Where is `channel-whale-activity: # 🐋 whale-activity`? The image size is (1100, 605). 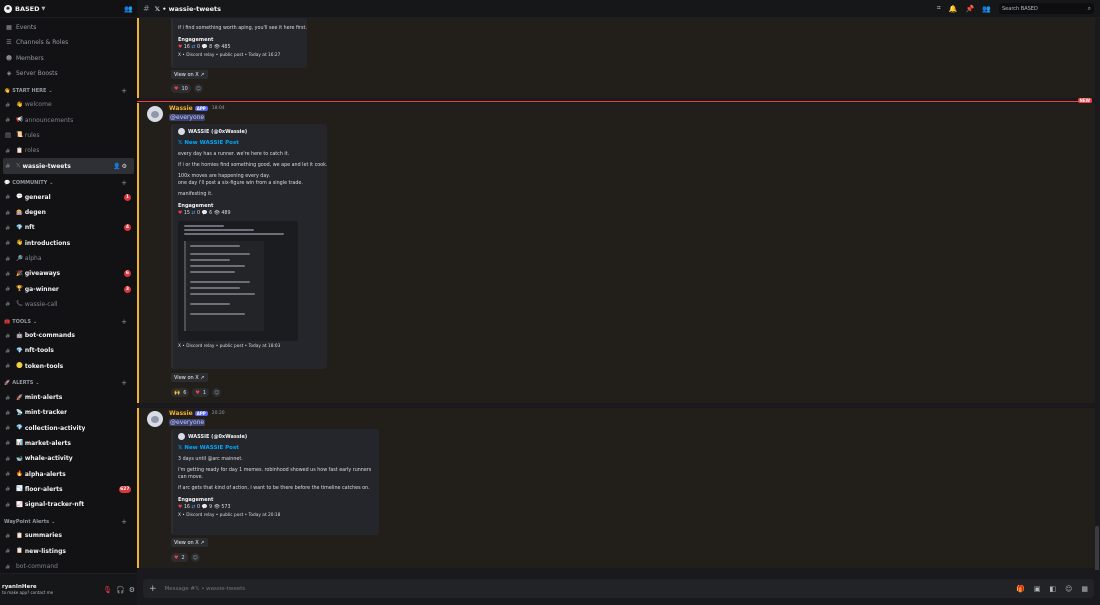 channel-whale-activity: # 🐋 whale-activity is located at coordinates (68, 458).